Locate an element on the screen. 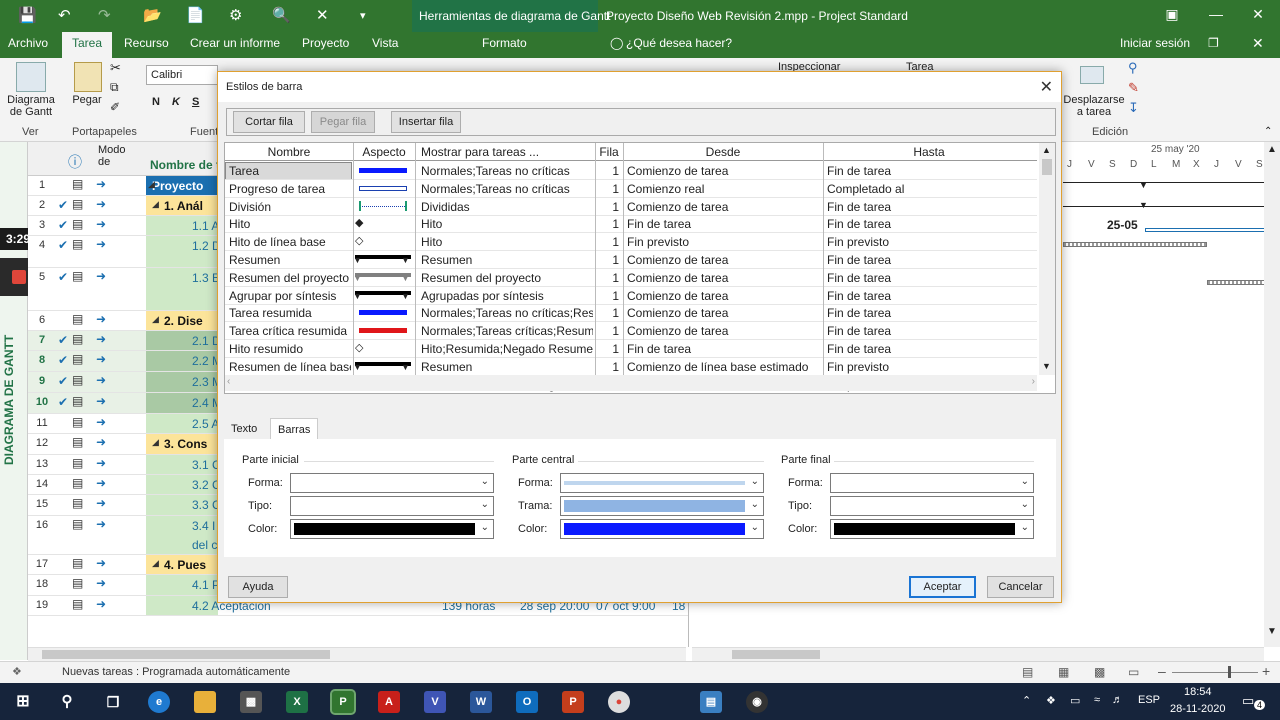 The width and height of the screenshot is (1280, 720). bar-style-name: Resumen is located at coordinates (290, 260).